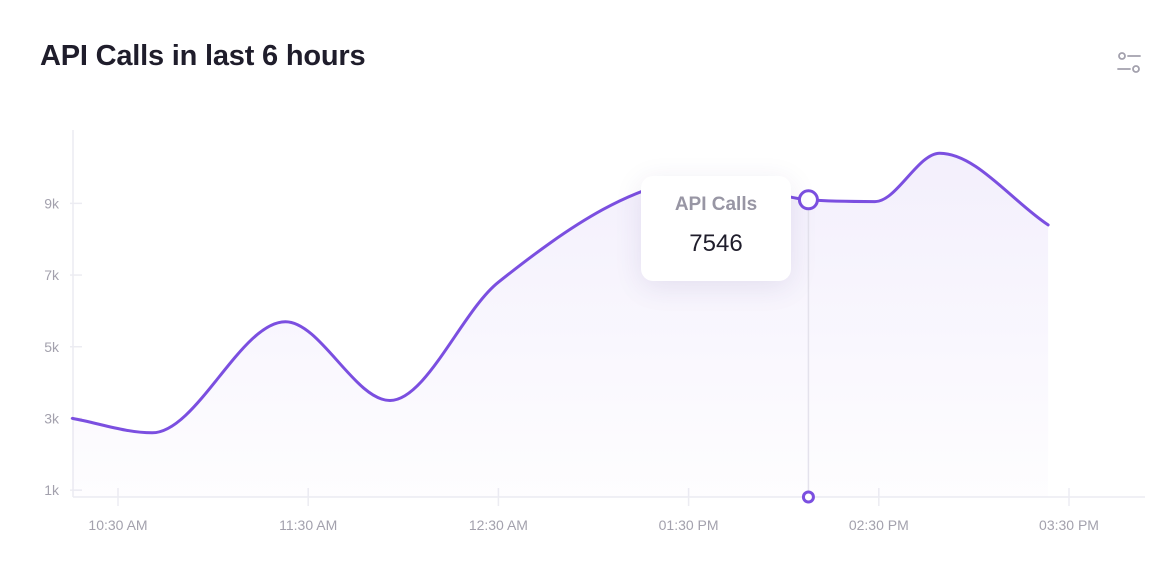 This screenshot has width=1175, height=567. Describe the element at coordinates (689, 525) in the screenshot. I see `x-tick-label: 01:30 PM` at that location.